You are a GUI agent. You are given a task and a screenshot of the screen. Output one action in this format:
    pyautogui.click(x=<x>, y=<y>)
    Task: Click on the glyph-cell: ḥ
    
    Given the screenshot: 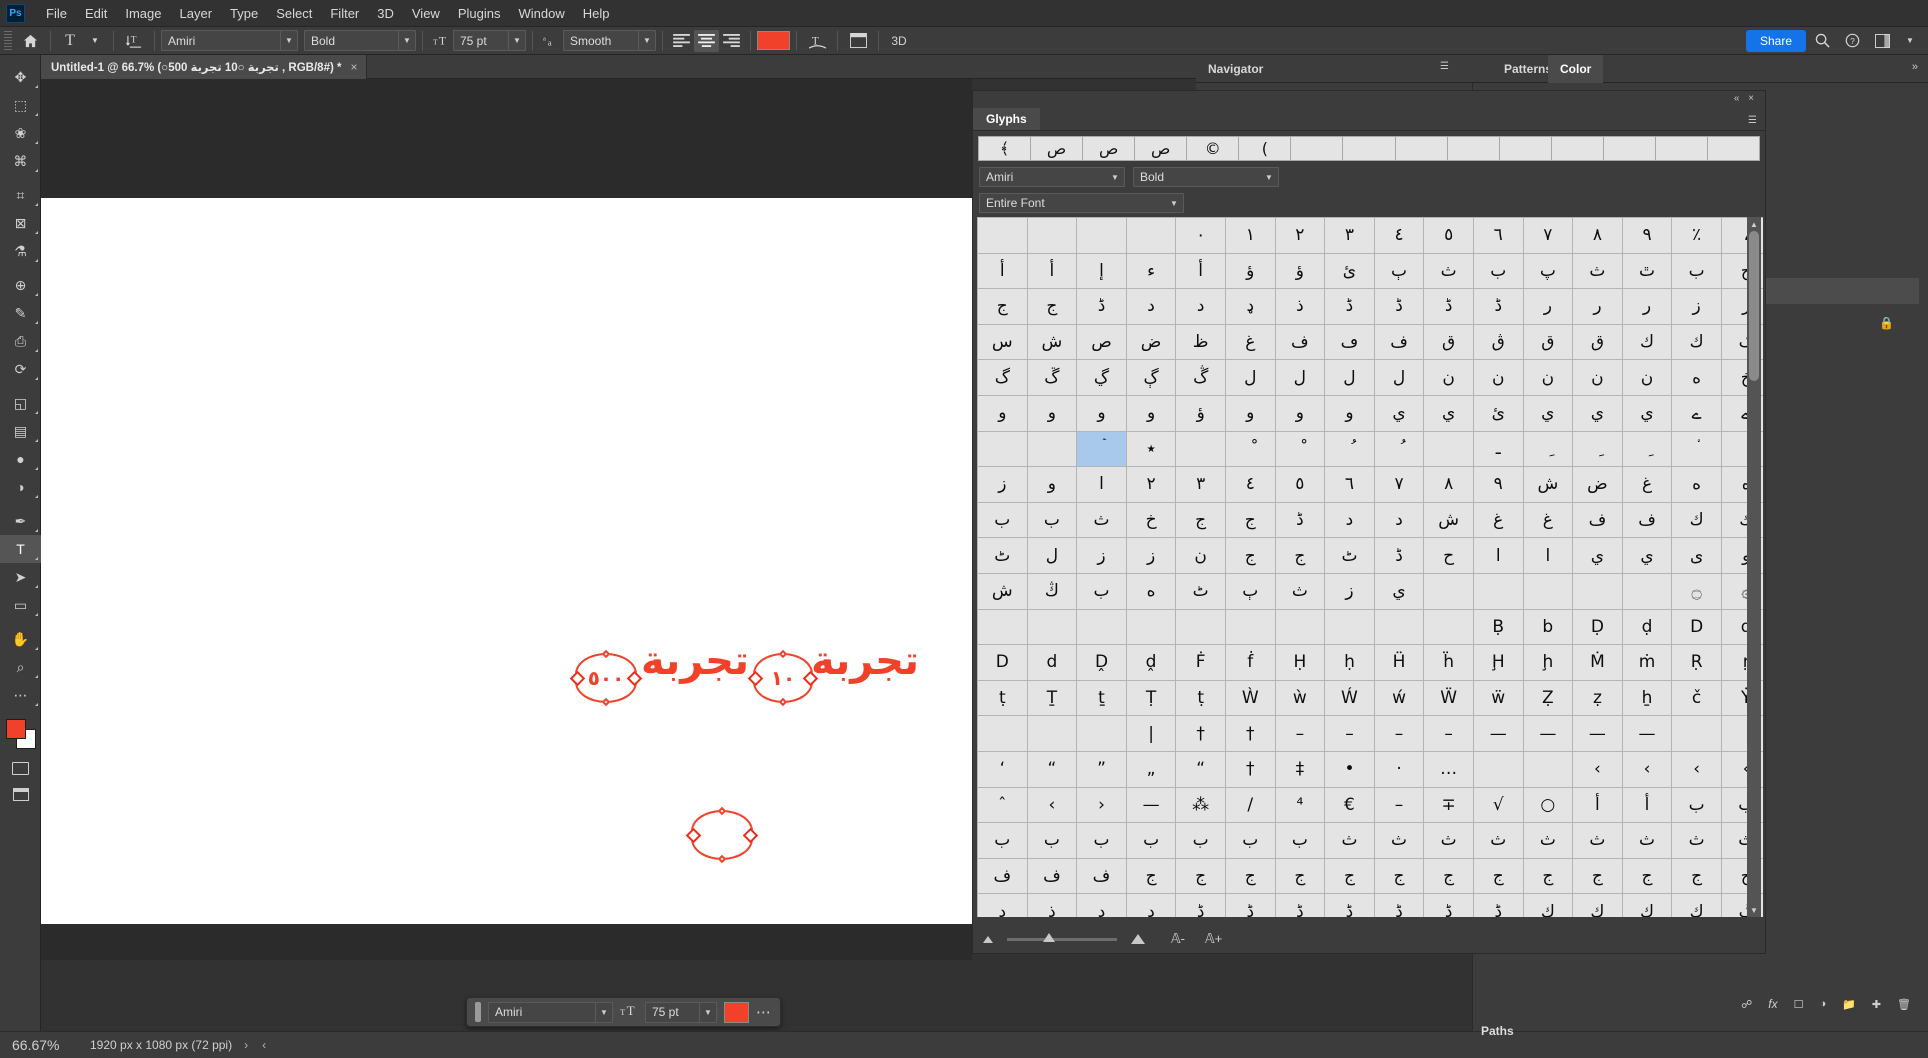 What is the action you would take?
    pyautogui.click(x=1349, y=662)
    